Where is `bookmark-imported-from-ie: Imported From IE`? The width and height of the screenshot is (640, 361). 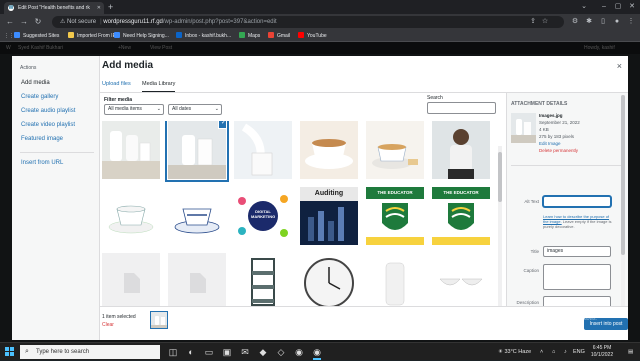 bookmark-imported-from-ie: Imported From IE is located at coordinates (92, 36).